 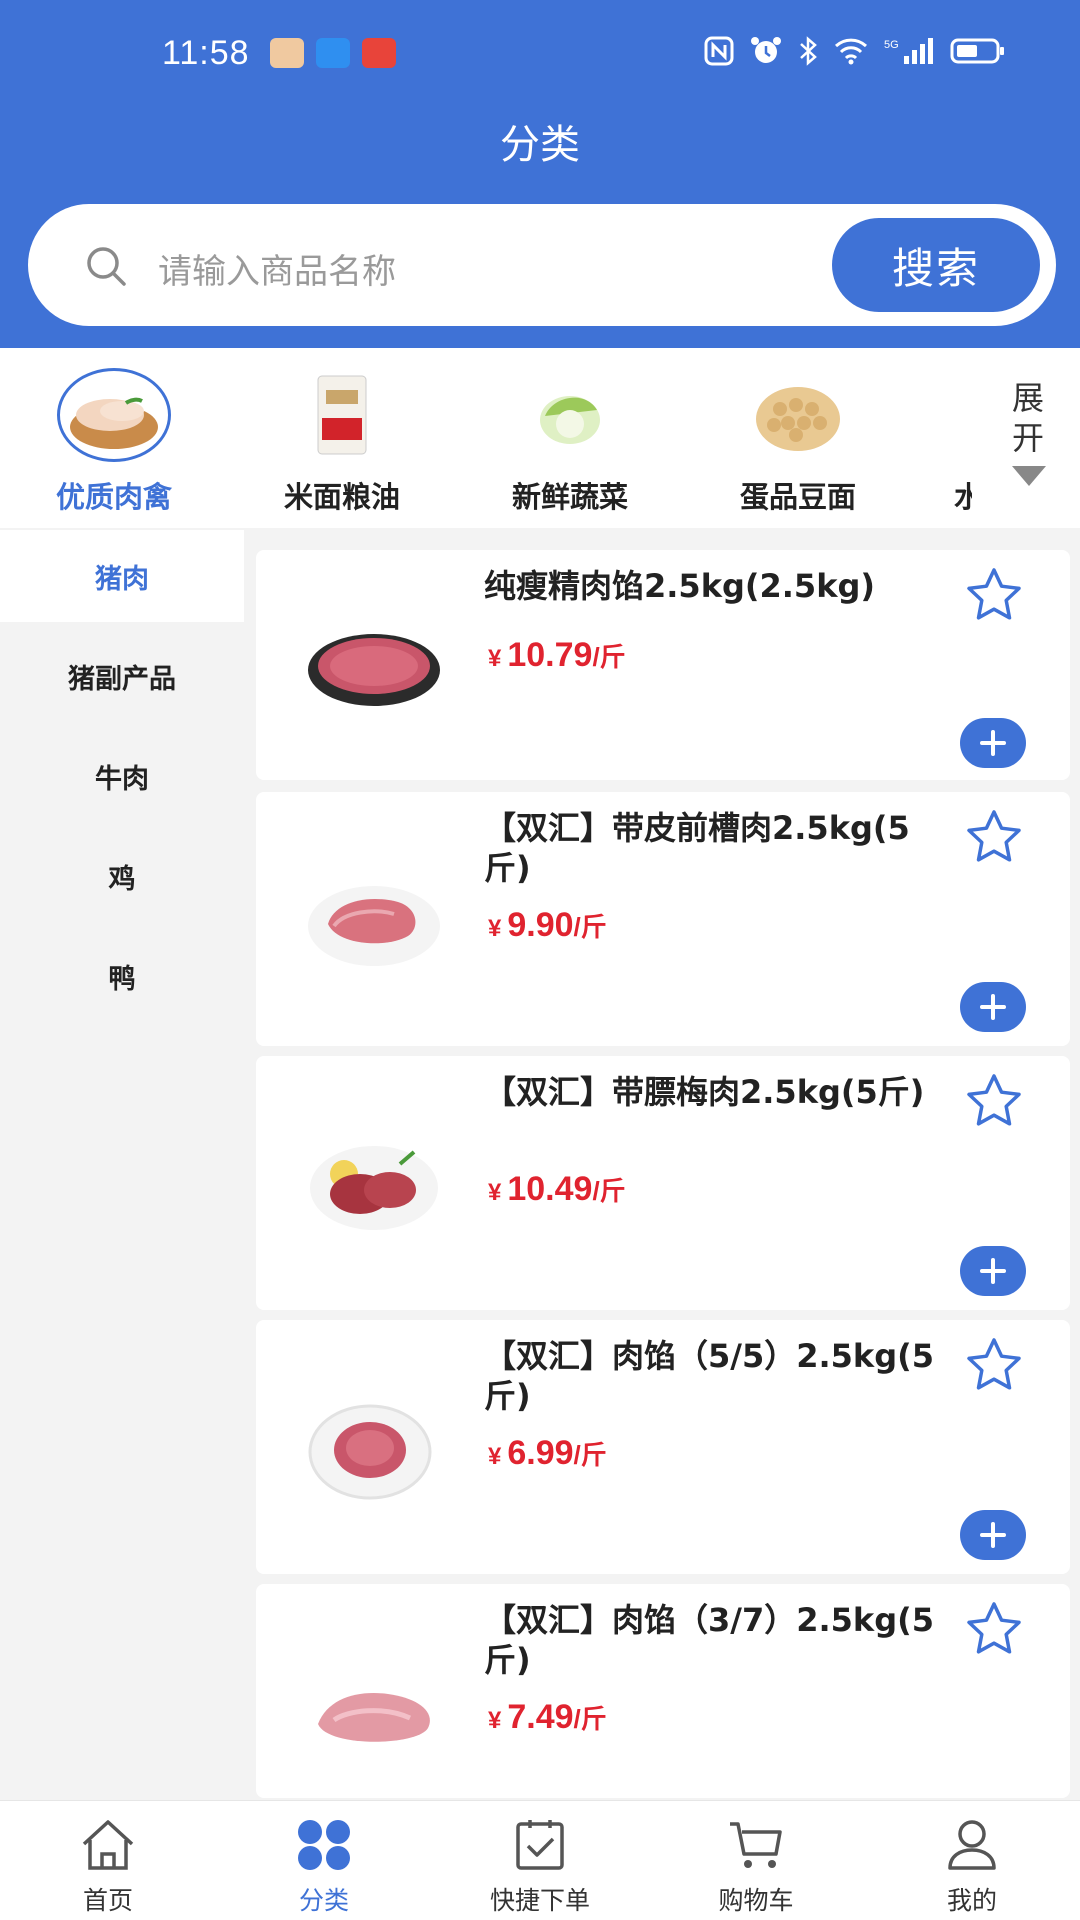 I want to click on minced-pork-plate-image, so click(x=374, y=1450).